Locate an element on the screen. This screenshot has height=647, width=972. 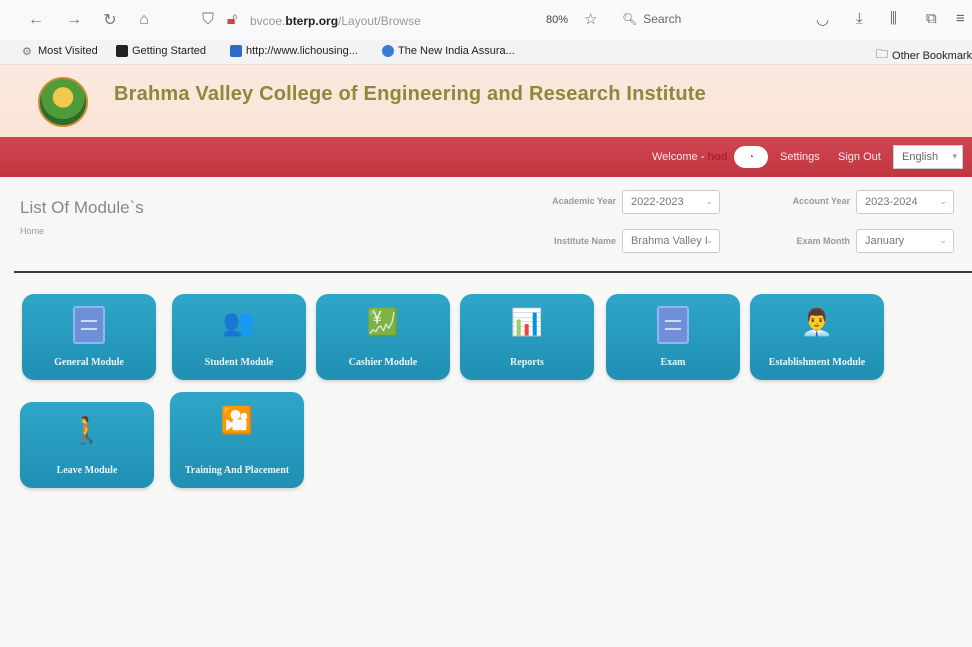
search-box: 🔍︎ Search is located at coordinates (651, 19).